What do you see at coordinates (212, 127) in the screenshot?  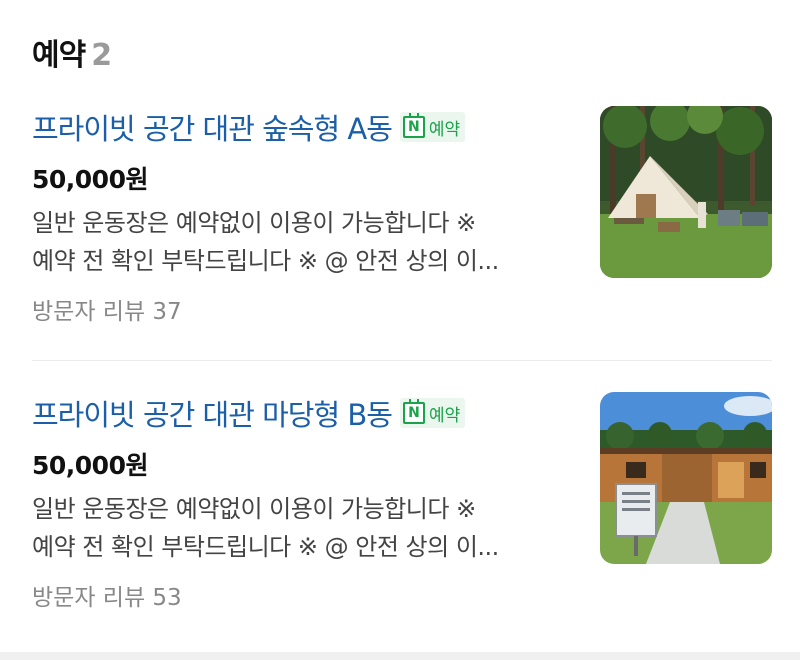 I see `item-name-link: 프라이빗 공간 대관 숲속형 A동` at bounding box center [212, 127].